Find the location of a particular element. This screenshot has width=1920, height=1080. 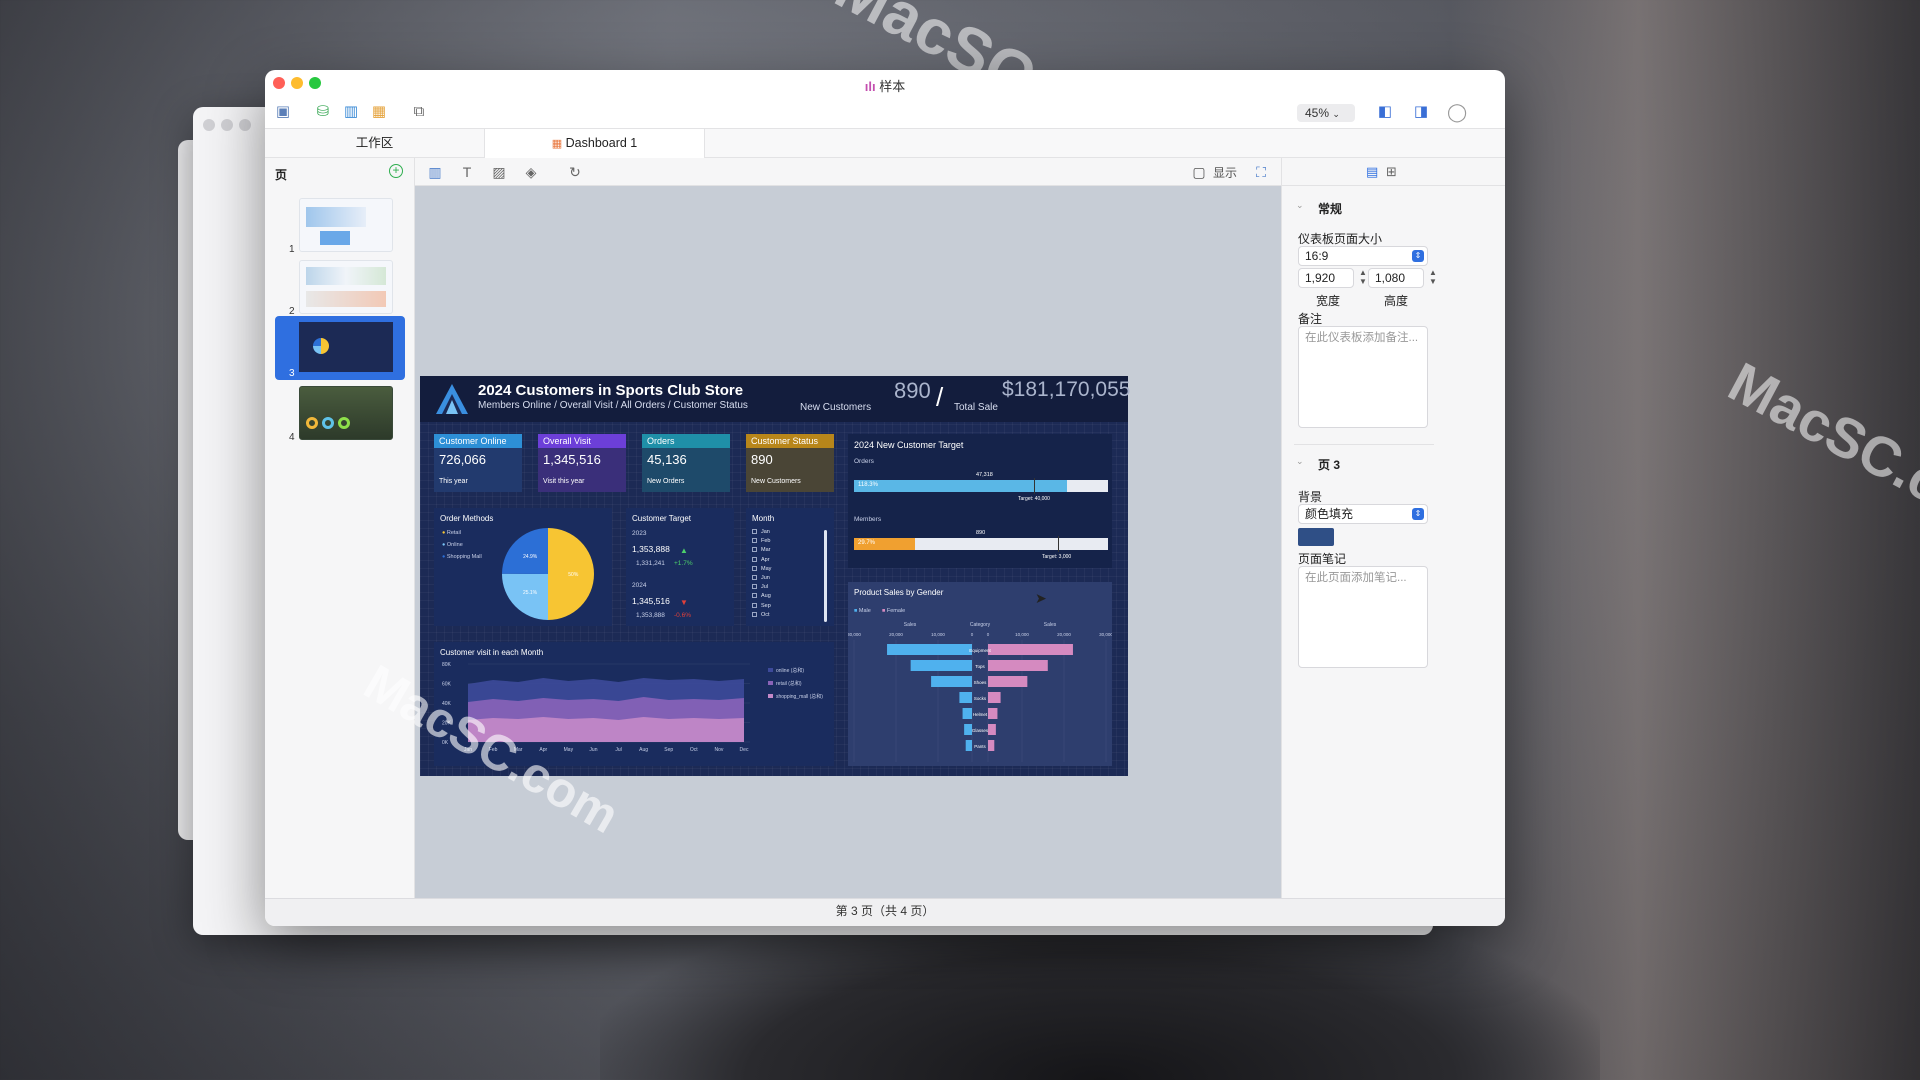

collapse-page-icon: ⌄ is located at coordinates (1300, 461).